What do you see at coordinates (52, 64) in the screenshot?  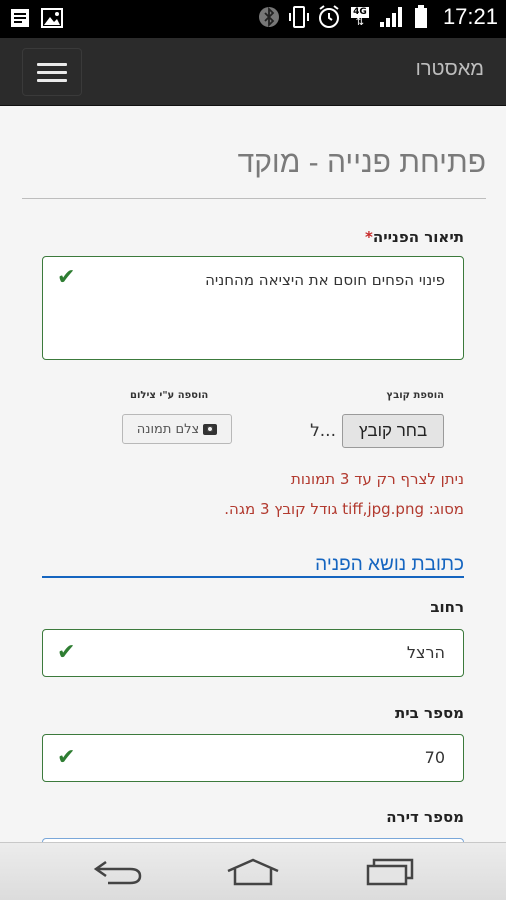 I see `hamburger-menu-icon` at bounding box center [52, 64].